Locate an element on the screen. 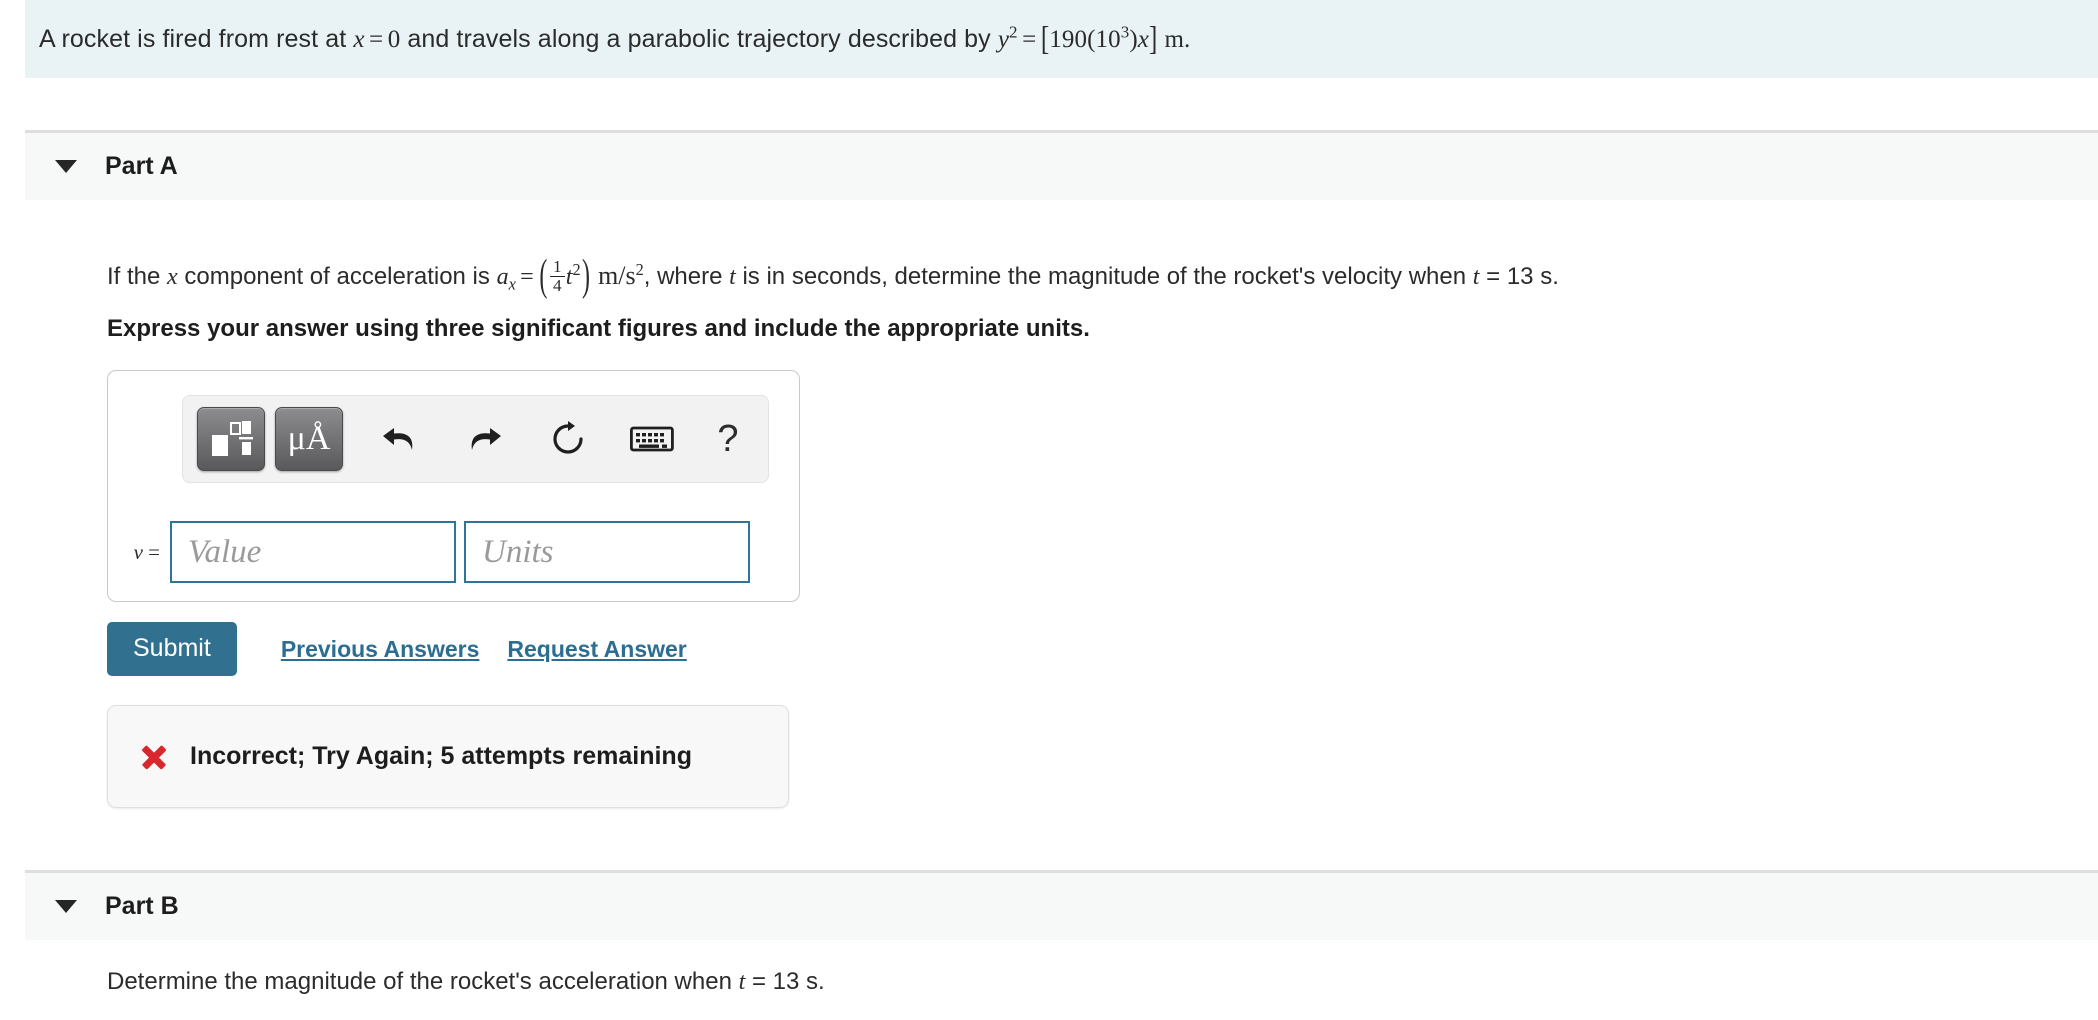 This screenshot has width=2098, height=1020. variable-equals: = is located at coordinates (154, 551).